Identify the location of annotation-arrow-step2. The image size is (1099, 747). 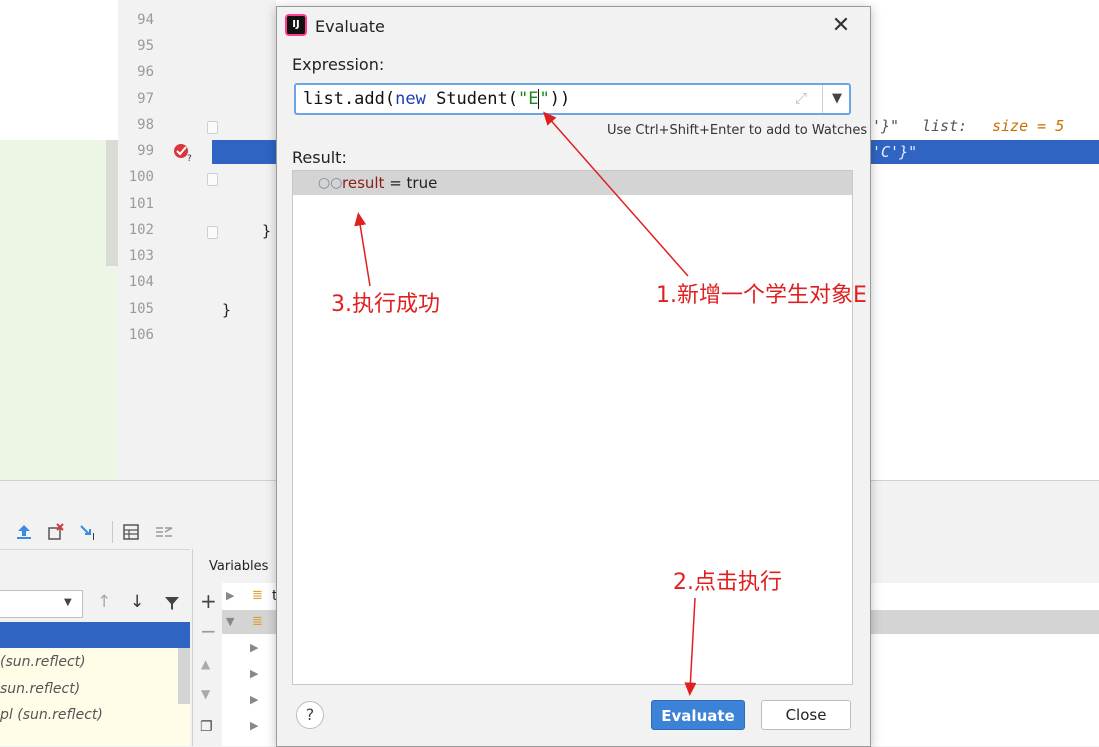
(690, 646).